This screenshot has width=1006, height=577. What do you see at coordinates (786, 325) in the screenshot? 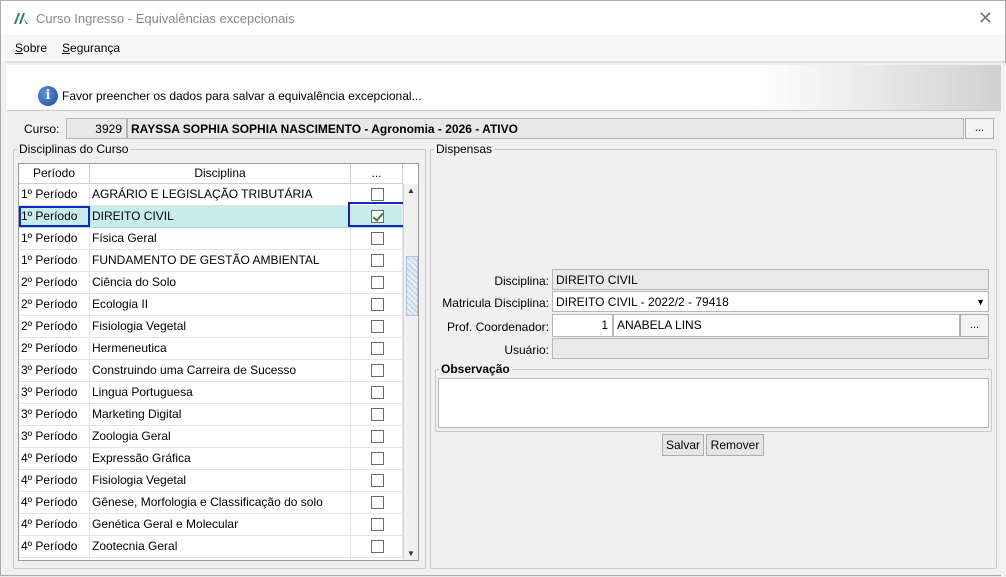
I see `coordenador-name-field: ANABELA LINS` at bounding box center [786, 325].